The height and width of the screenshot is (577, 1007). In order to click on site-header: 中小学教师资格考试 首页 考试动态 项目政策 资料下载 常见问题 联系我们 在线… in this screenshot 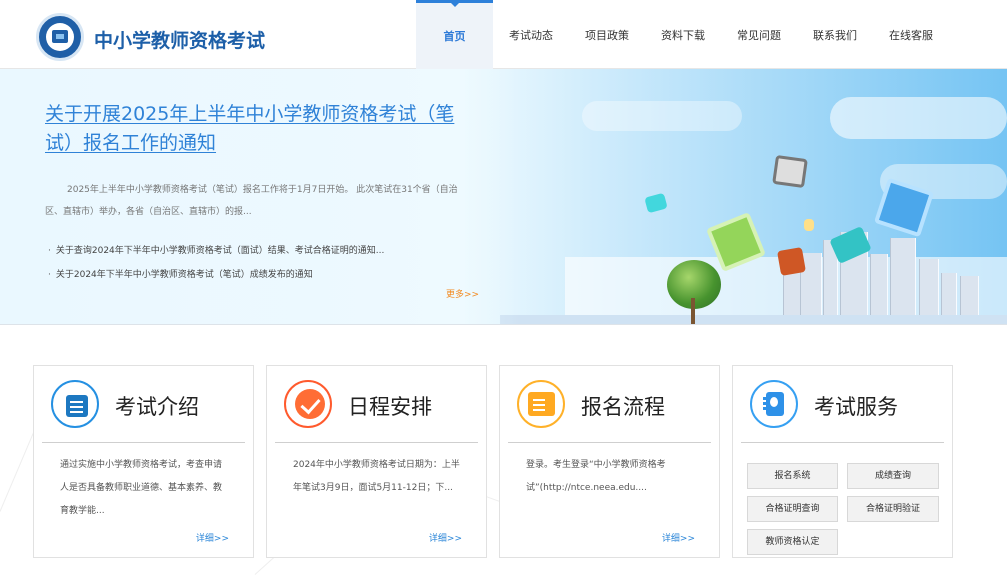, I will do `click(503, 34)`.